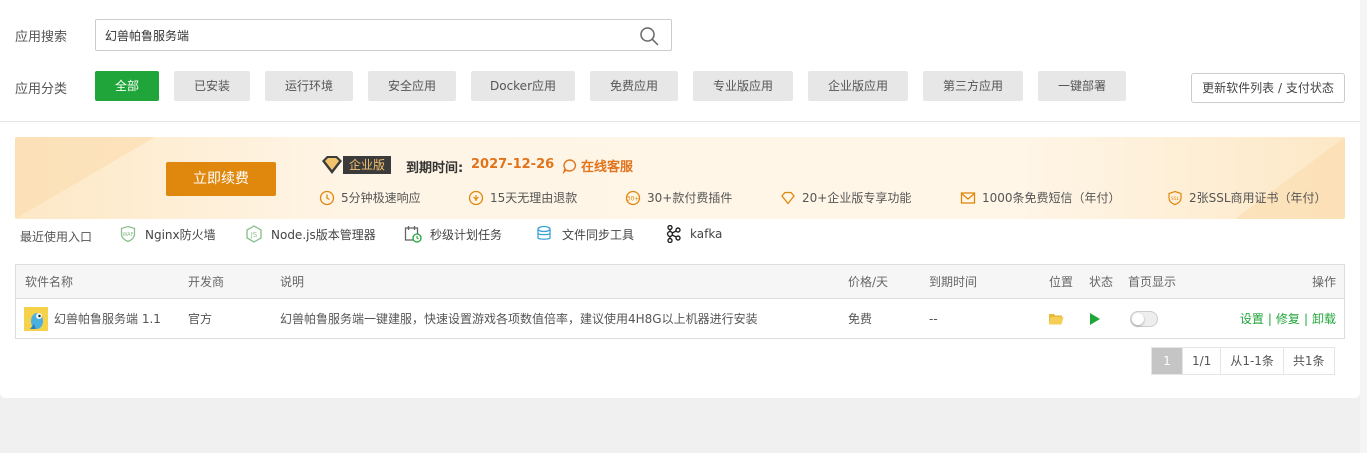 The image size is (1367, 453). What do you see at coordinates (1201, 361) in the screenshot?
I see `page-count: 1/1` at bounding box center [1201, 361].